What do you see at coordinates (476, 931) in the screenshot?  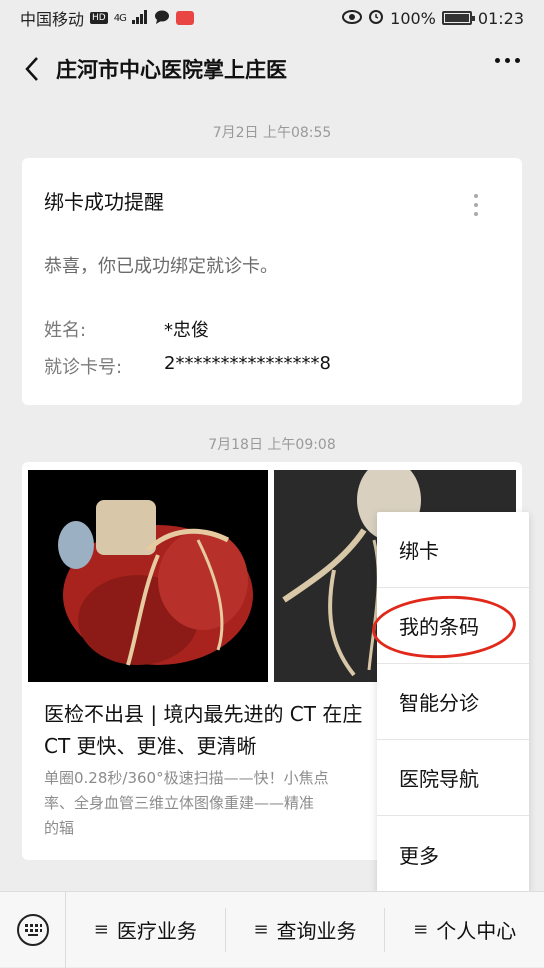 I see `tab-label: 个人中心` at bounding box center [476, 931].